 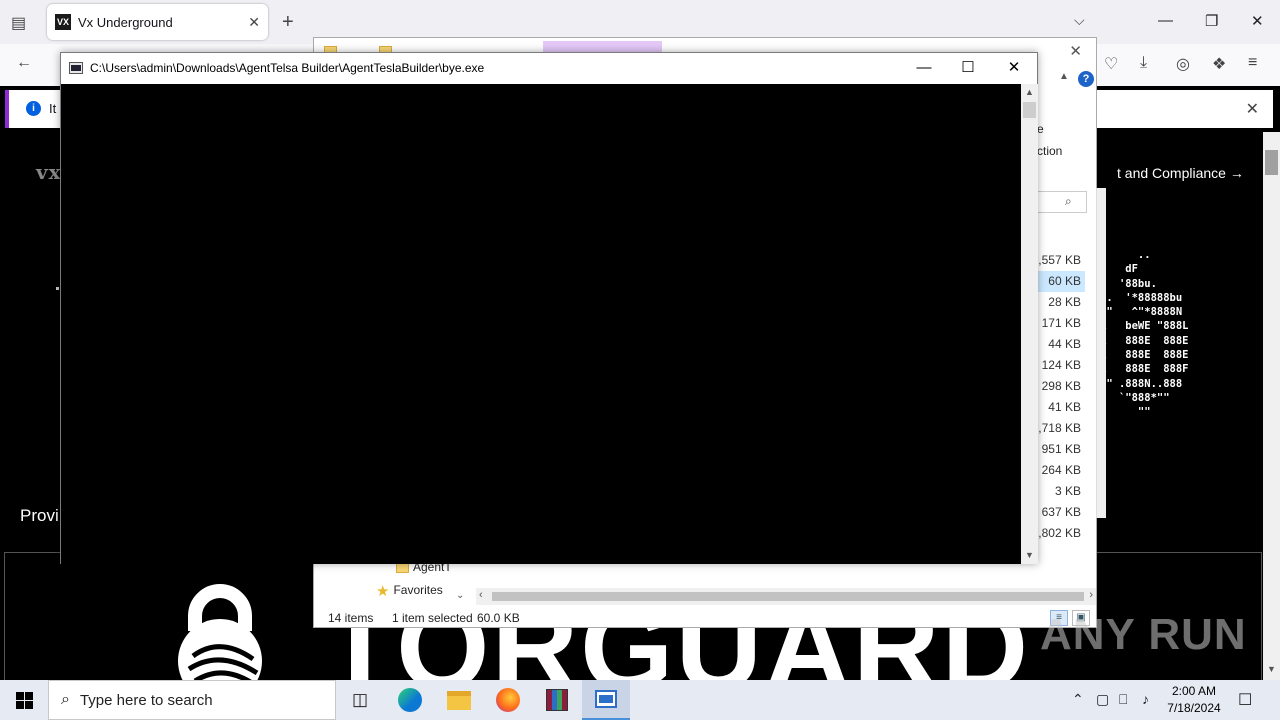 What do you see at coordinates (57, 288) in the screenshot?
I see `page-bullet` at bounding box center [57, 288].